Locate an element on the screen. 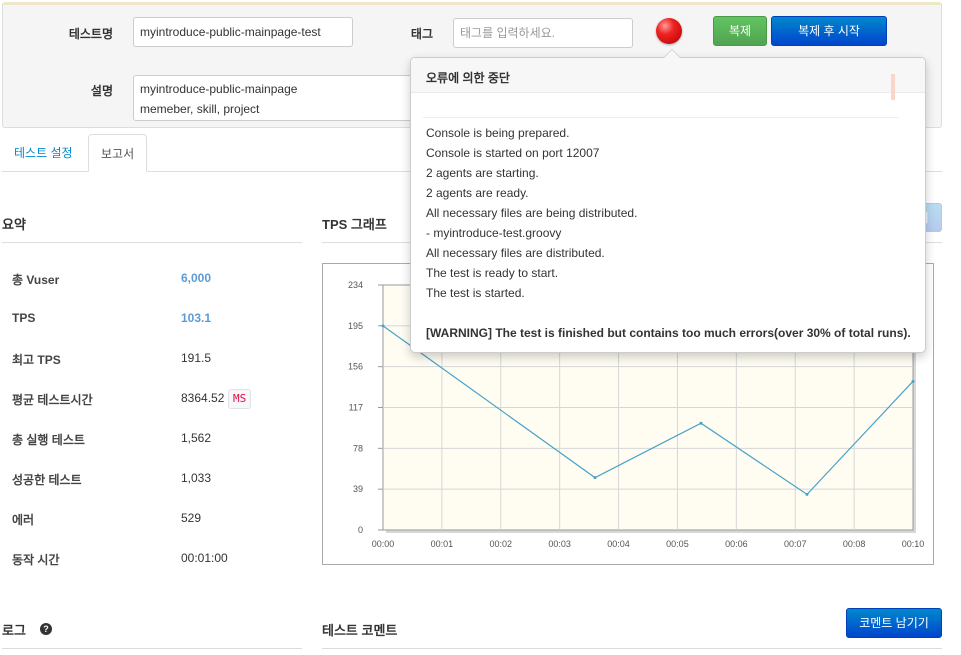 The height and width of the screenshot is (655, 961). y-tick-label: 234 is located at coordinates (355, 285).